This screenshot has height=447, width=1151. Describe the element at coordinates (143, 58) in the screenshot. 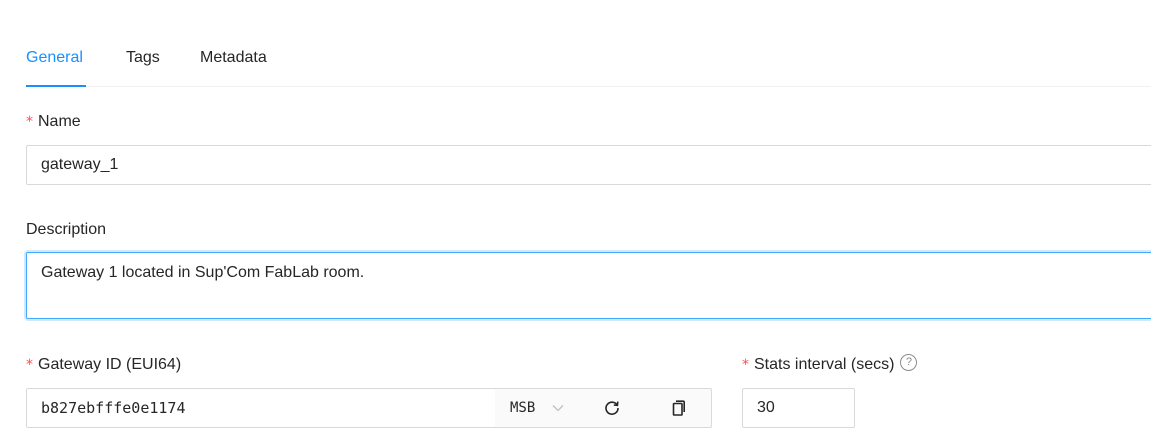

I see `tab-tags: Tags` at that location.